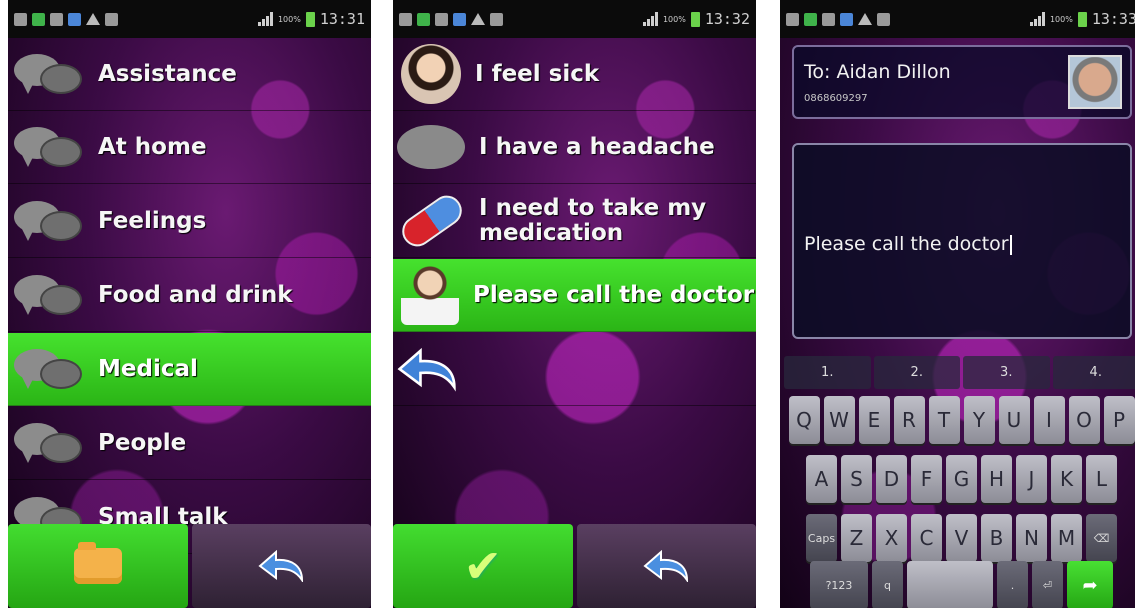  Describe the element at coordinates (593, 220) in the screenshot. I see `phrase-label: I need to take my medication` at that location.